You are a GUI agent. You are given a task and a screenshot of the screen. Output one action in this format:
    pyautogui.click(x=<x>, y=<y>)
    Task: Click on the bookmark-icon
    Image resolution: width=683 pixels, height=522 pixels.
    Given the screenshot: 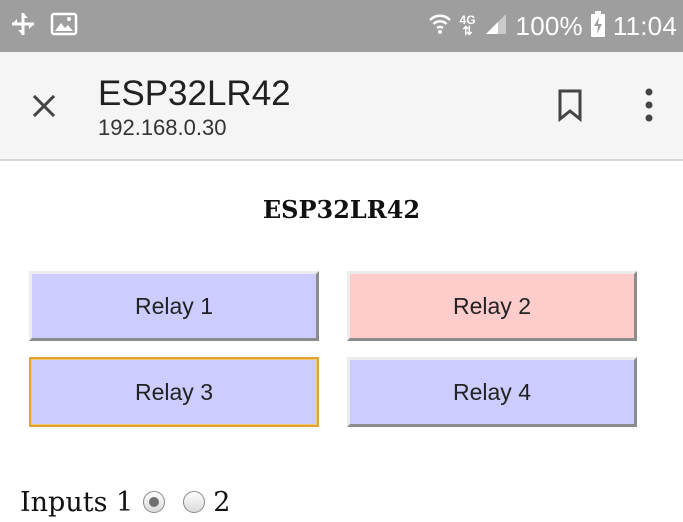 What is the action you would take?
    pyautogui.click(x=570, y=106)
    